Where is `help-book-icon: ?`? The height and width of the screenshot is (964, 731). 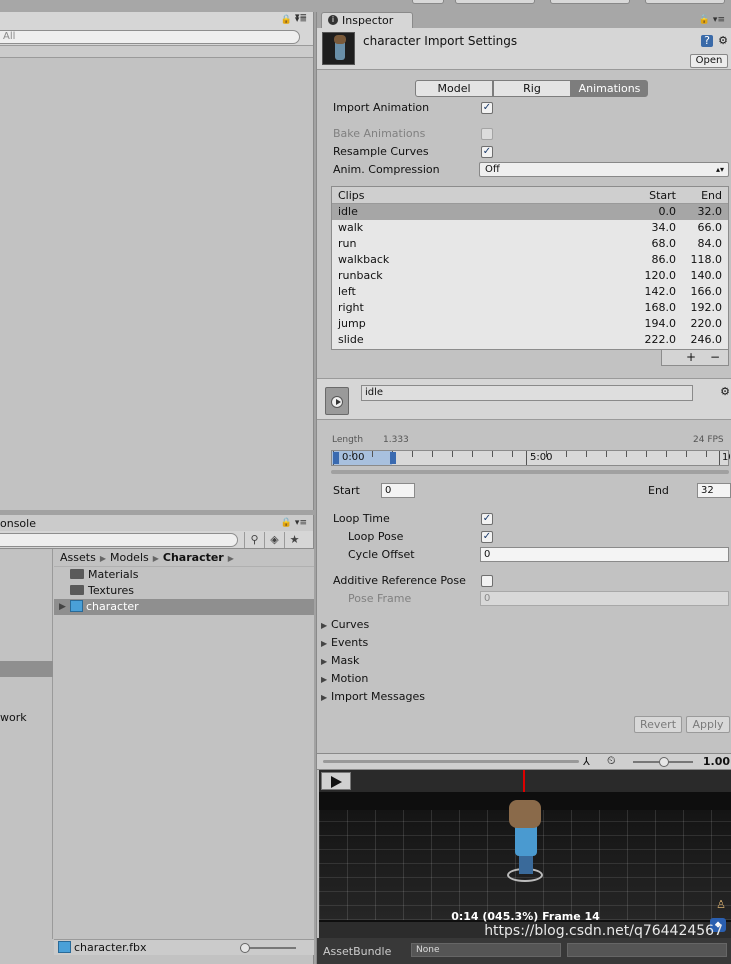
help-book-icon: ? is located at coordinates (707, 41).